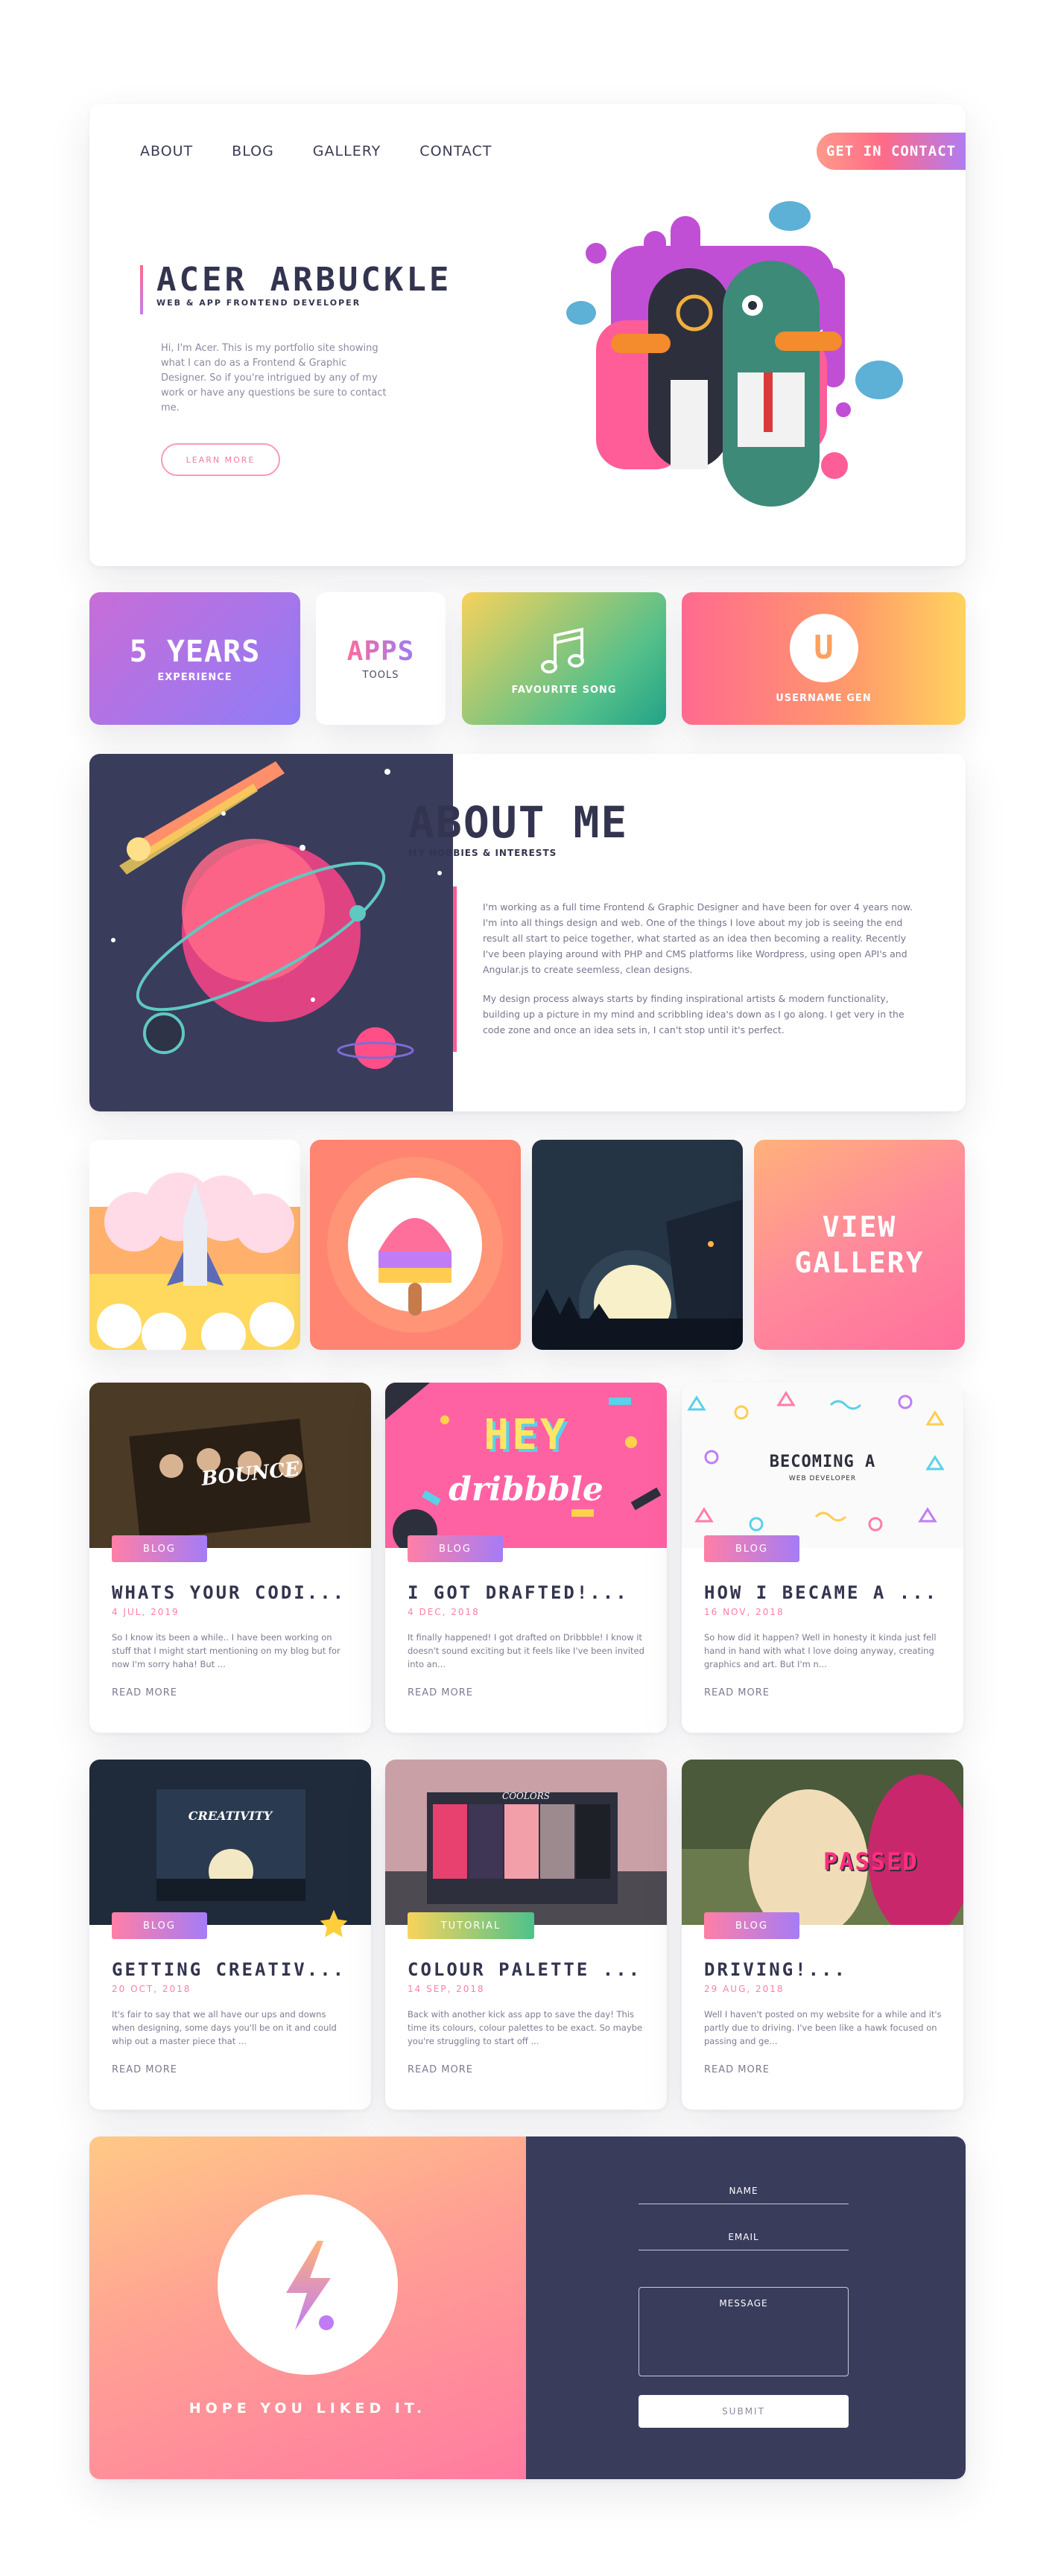  What do you see at coordinates (526, 1435) in the screenshot?
I see `thumb-hey: HEY` at bounding box center [526, 1435].